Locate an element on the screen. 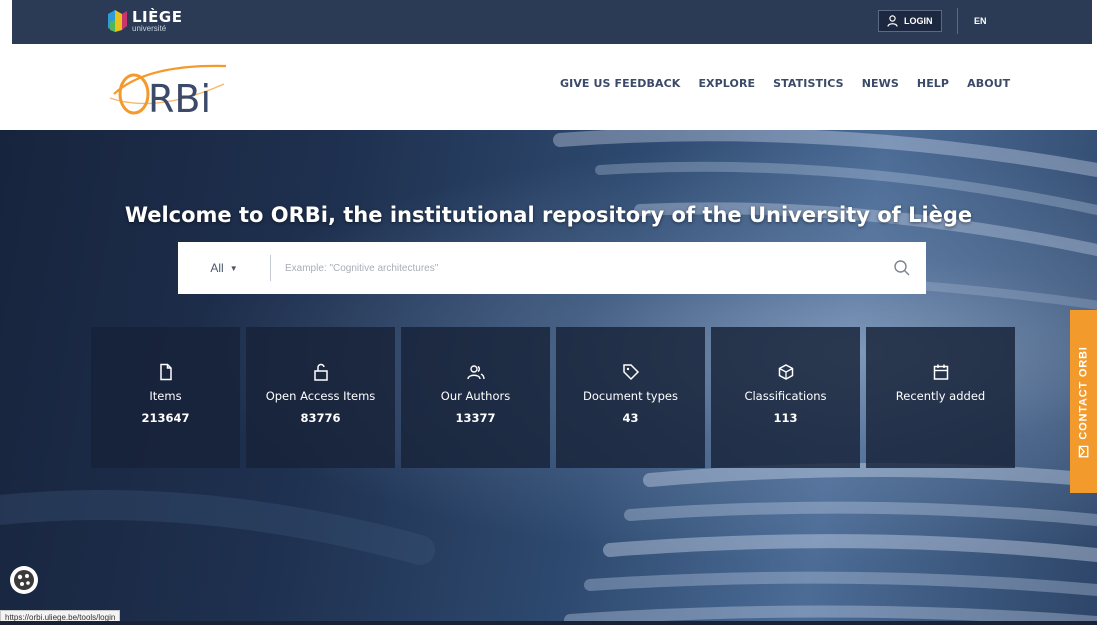 The image size is (1097, 625). stat-value: 113 is located at coordinates (785, 418).